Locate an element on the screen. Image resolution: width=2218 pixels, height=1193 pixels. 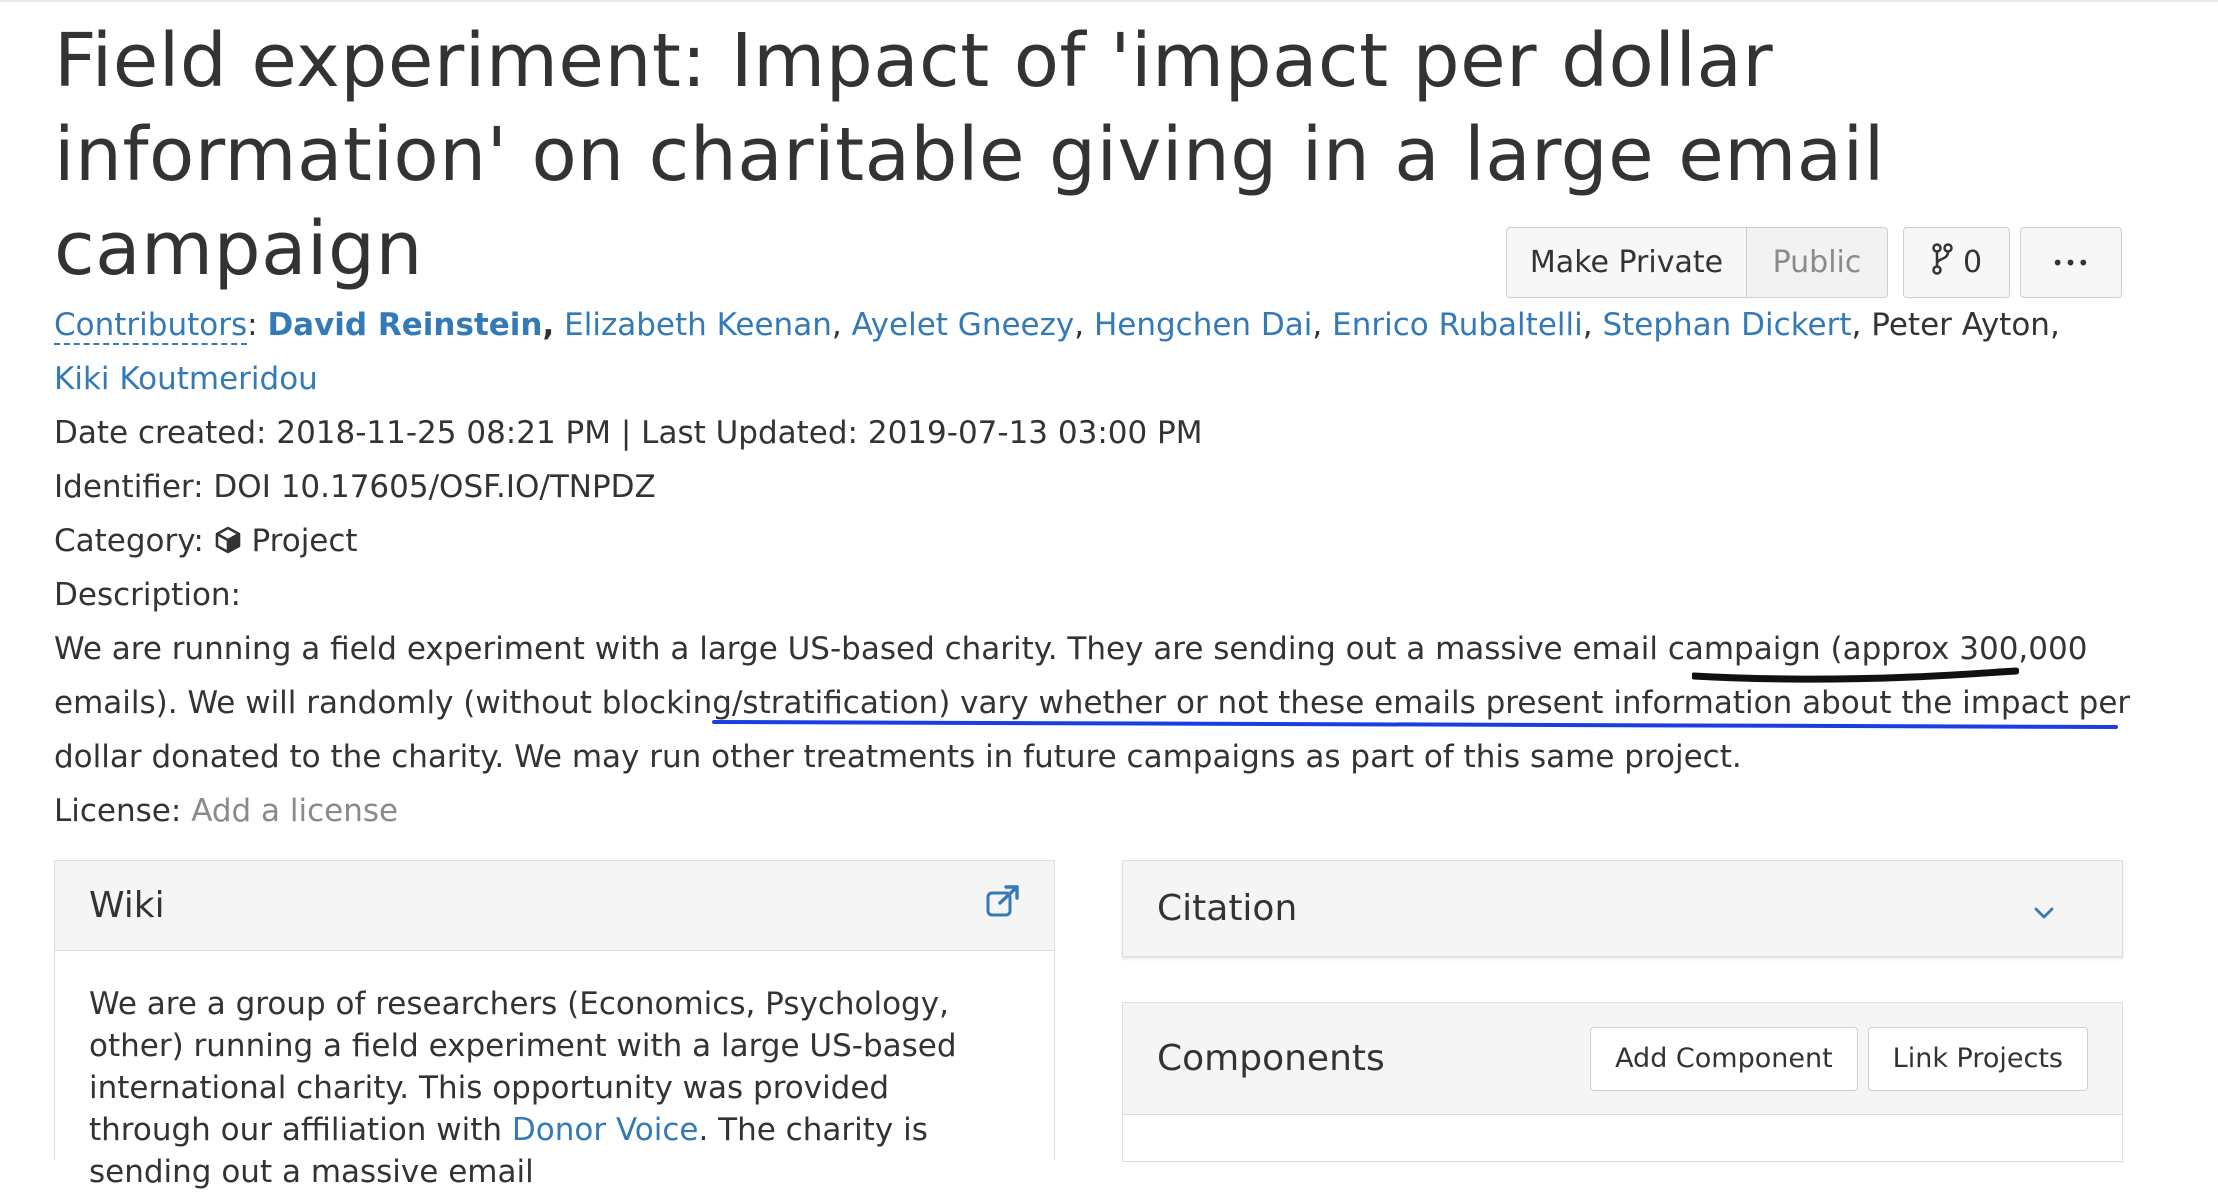
citation-title: Citation is located at coordinates (1227, 908).